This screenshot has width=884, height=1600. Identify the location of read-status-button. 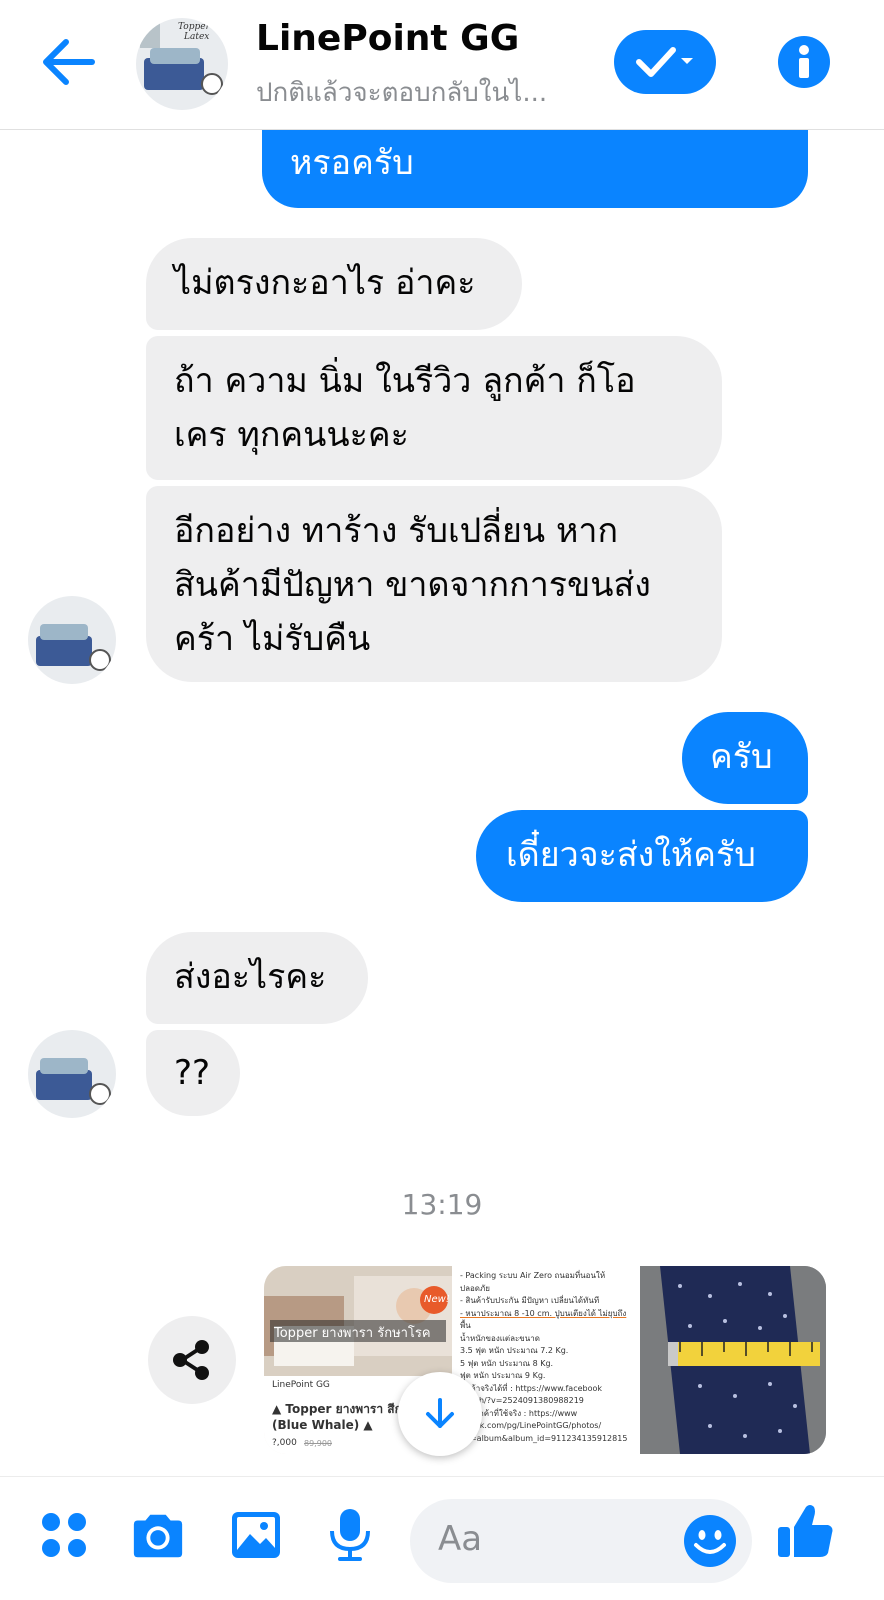
(665, 62).